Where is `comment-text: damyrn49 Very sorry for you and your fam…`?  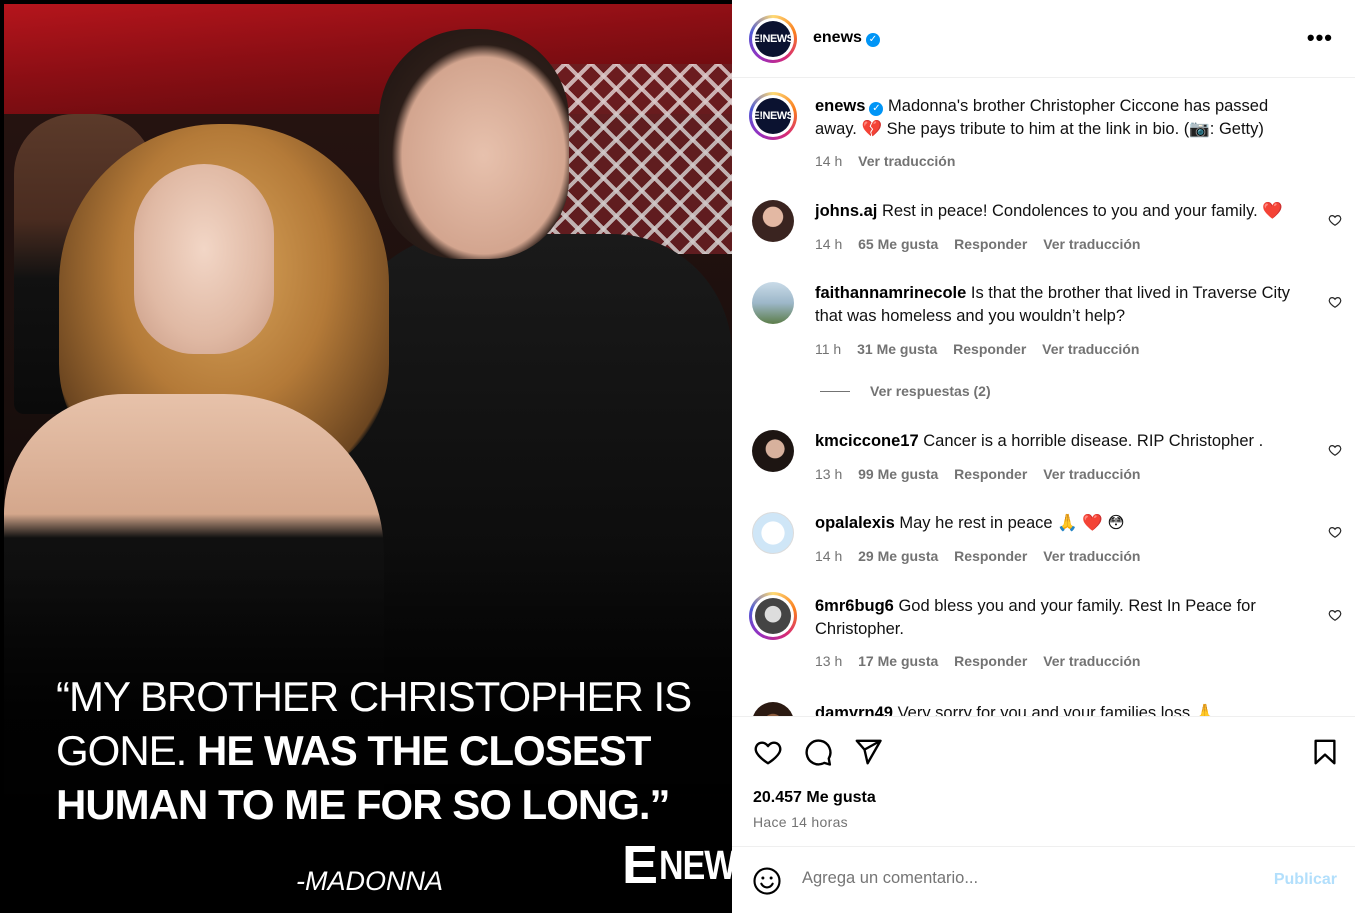
comment-text: damyrn49 Very sorry for you and your fam… is located at coordinates (1060, 709).